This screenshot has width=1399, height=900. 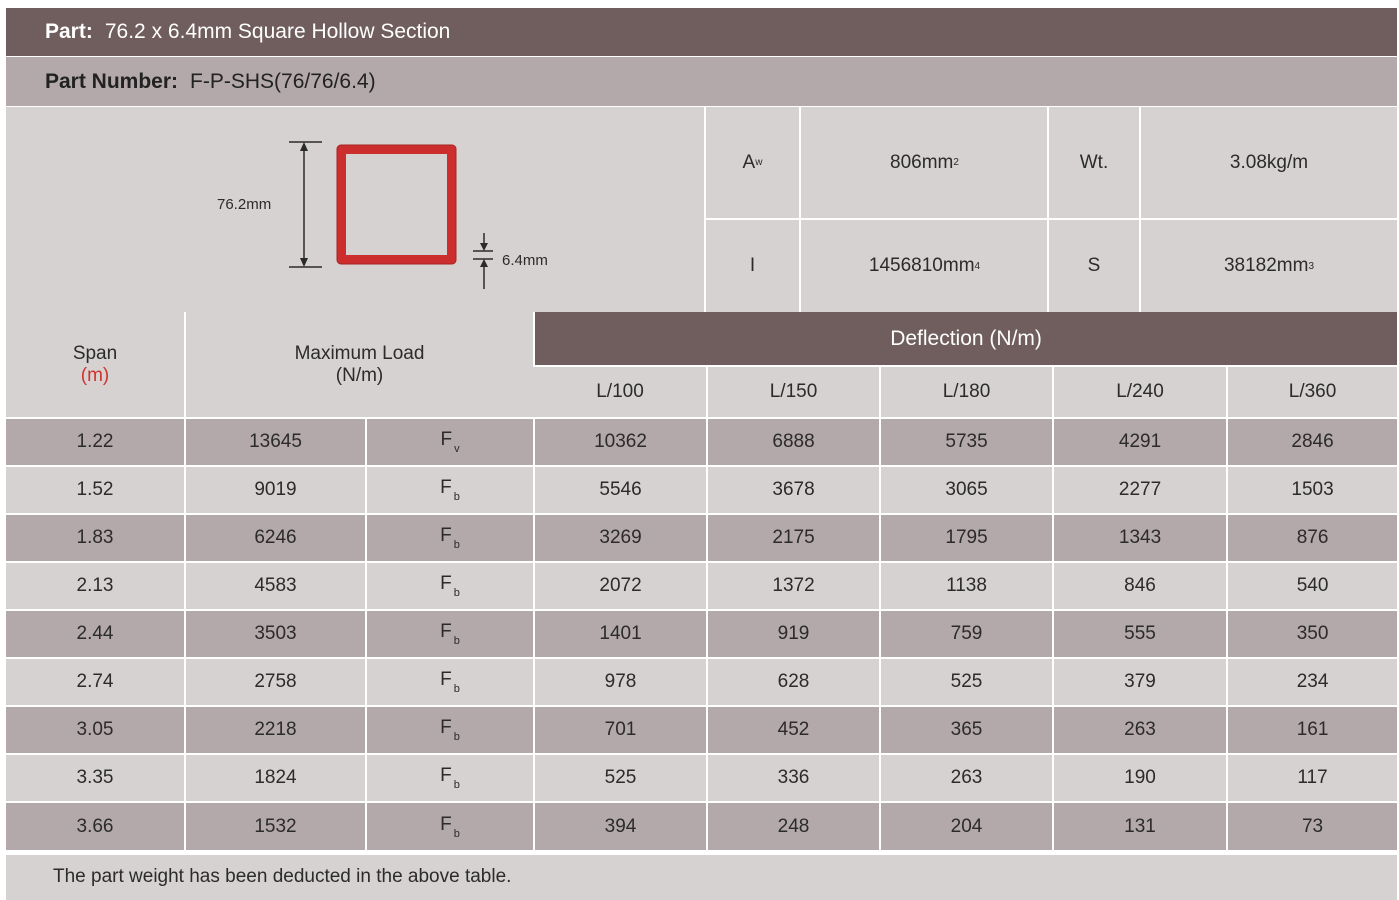 I want to click on s-label-cell: S, so click(x=1093, y=266).